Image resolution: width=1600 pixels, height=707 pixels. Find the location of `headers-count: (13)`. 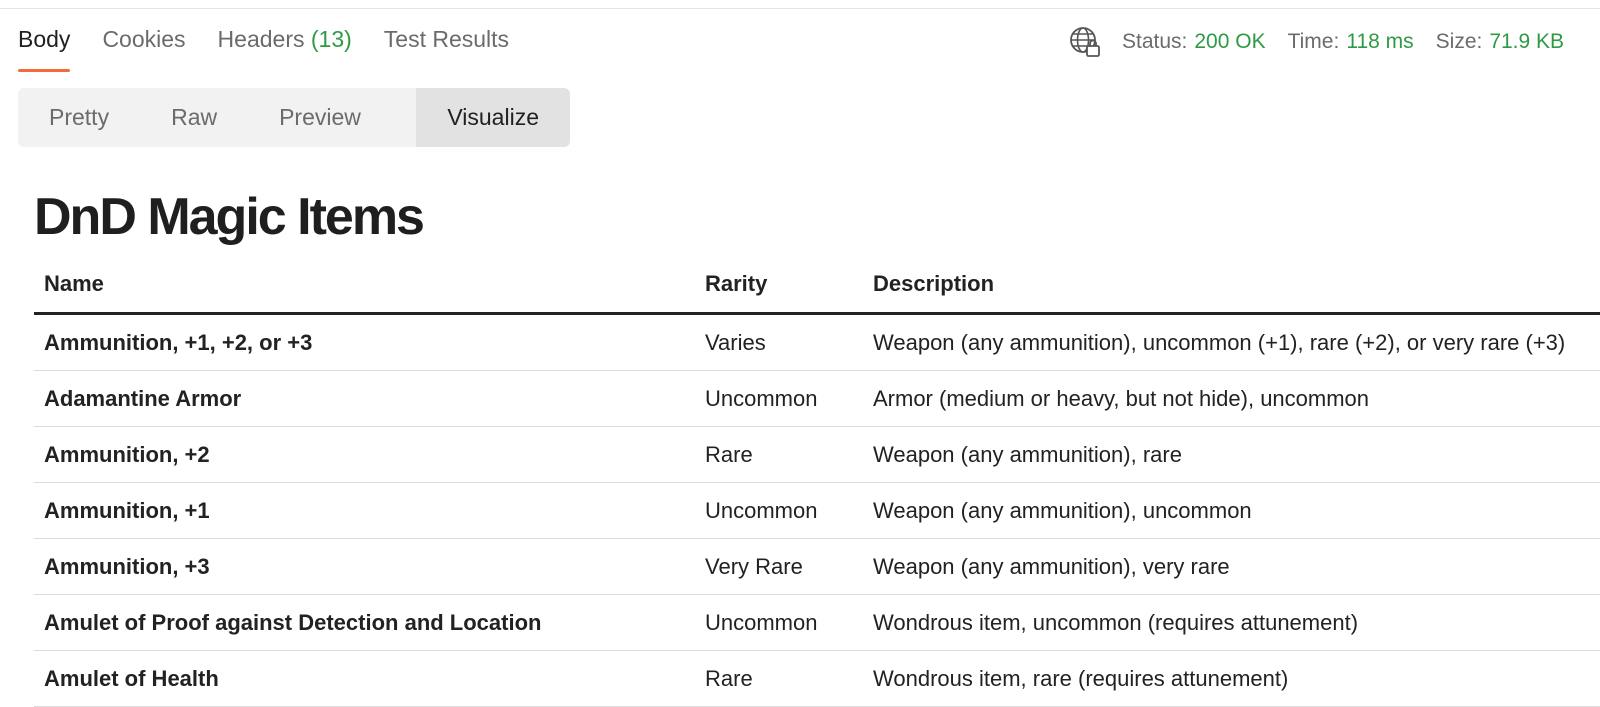

headers-count: (13) is located at coordinates (331, 39).